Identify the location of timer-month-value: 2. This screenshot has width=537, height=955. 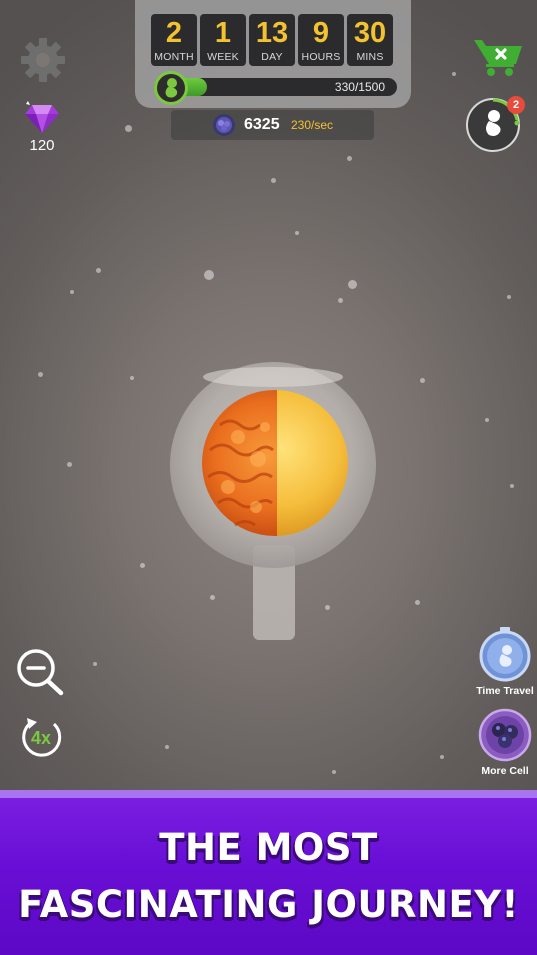
(174, 33).